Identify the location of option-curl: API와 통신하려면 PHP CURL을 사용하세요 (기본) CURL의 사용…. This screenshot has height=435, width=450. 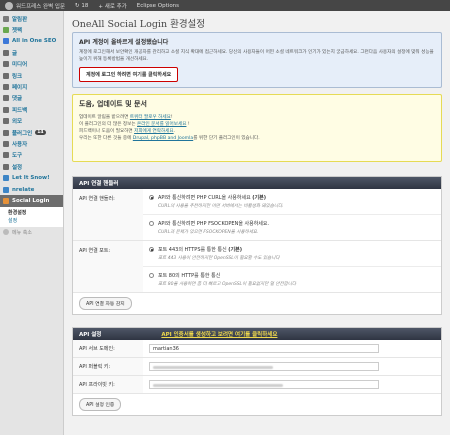
(292, 202).